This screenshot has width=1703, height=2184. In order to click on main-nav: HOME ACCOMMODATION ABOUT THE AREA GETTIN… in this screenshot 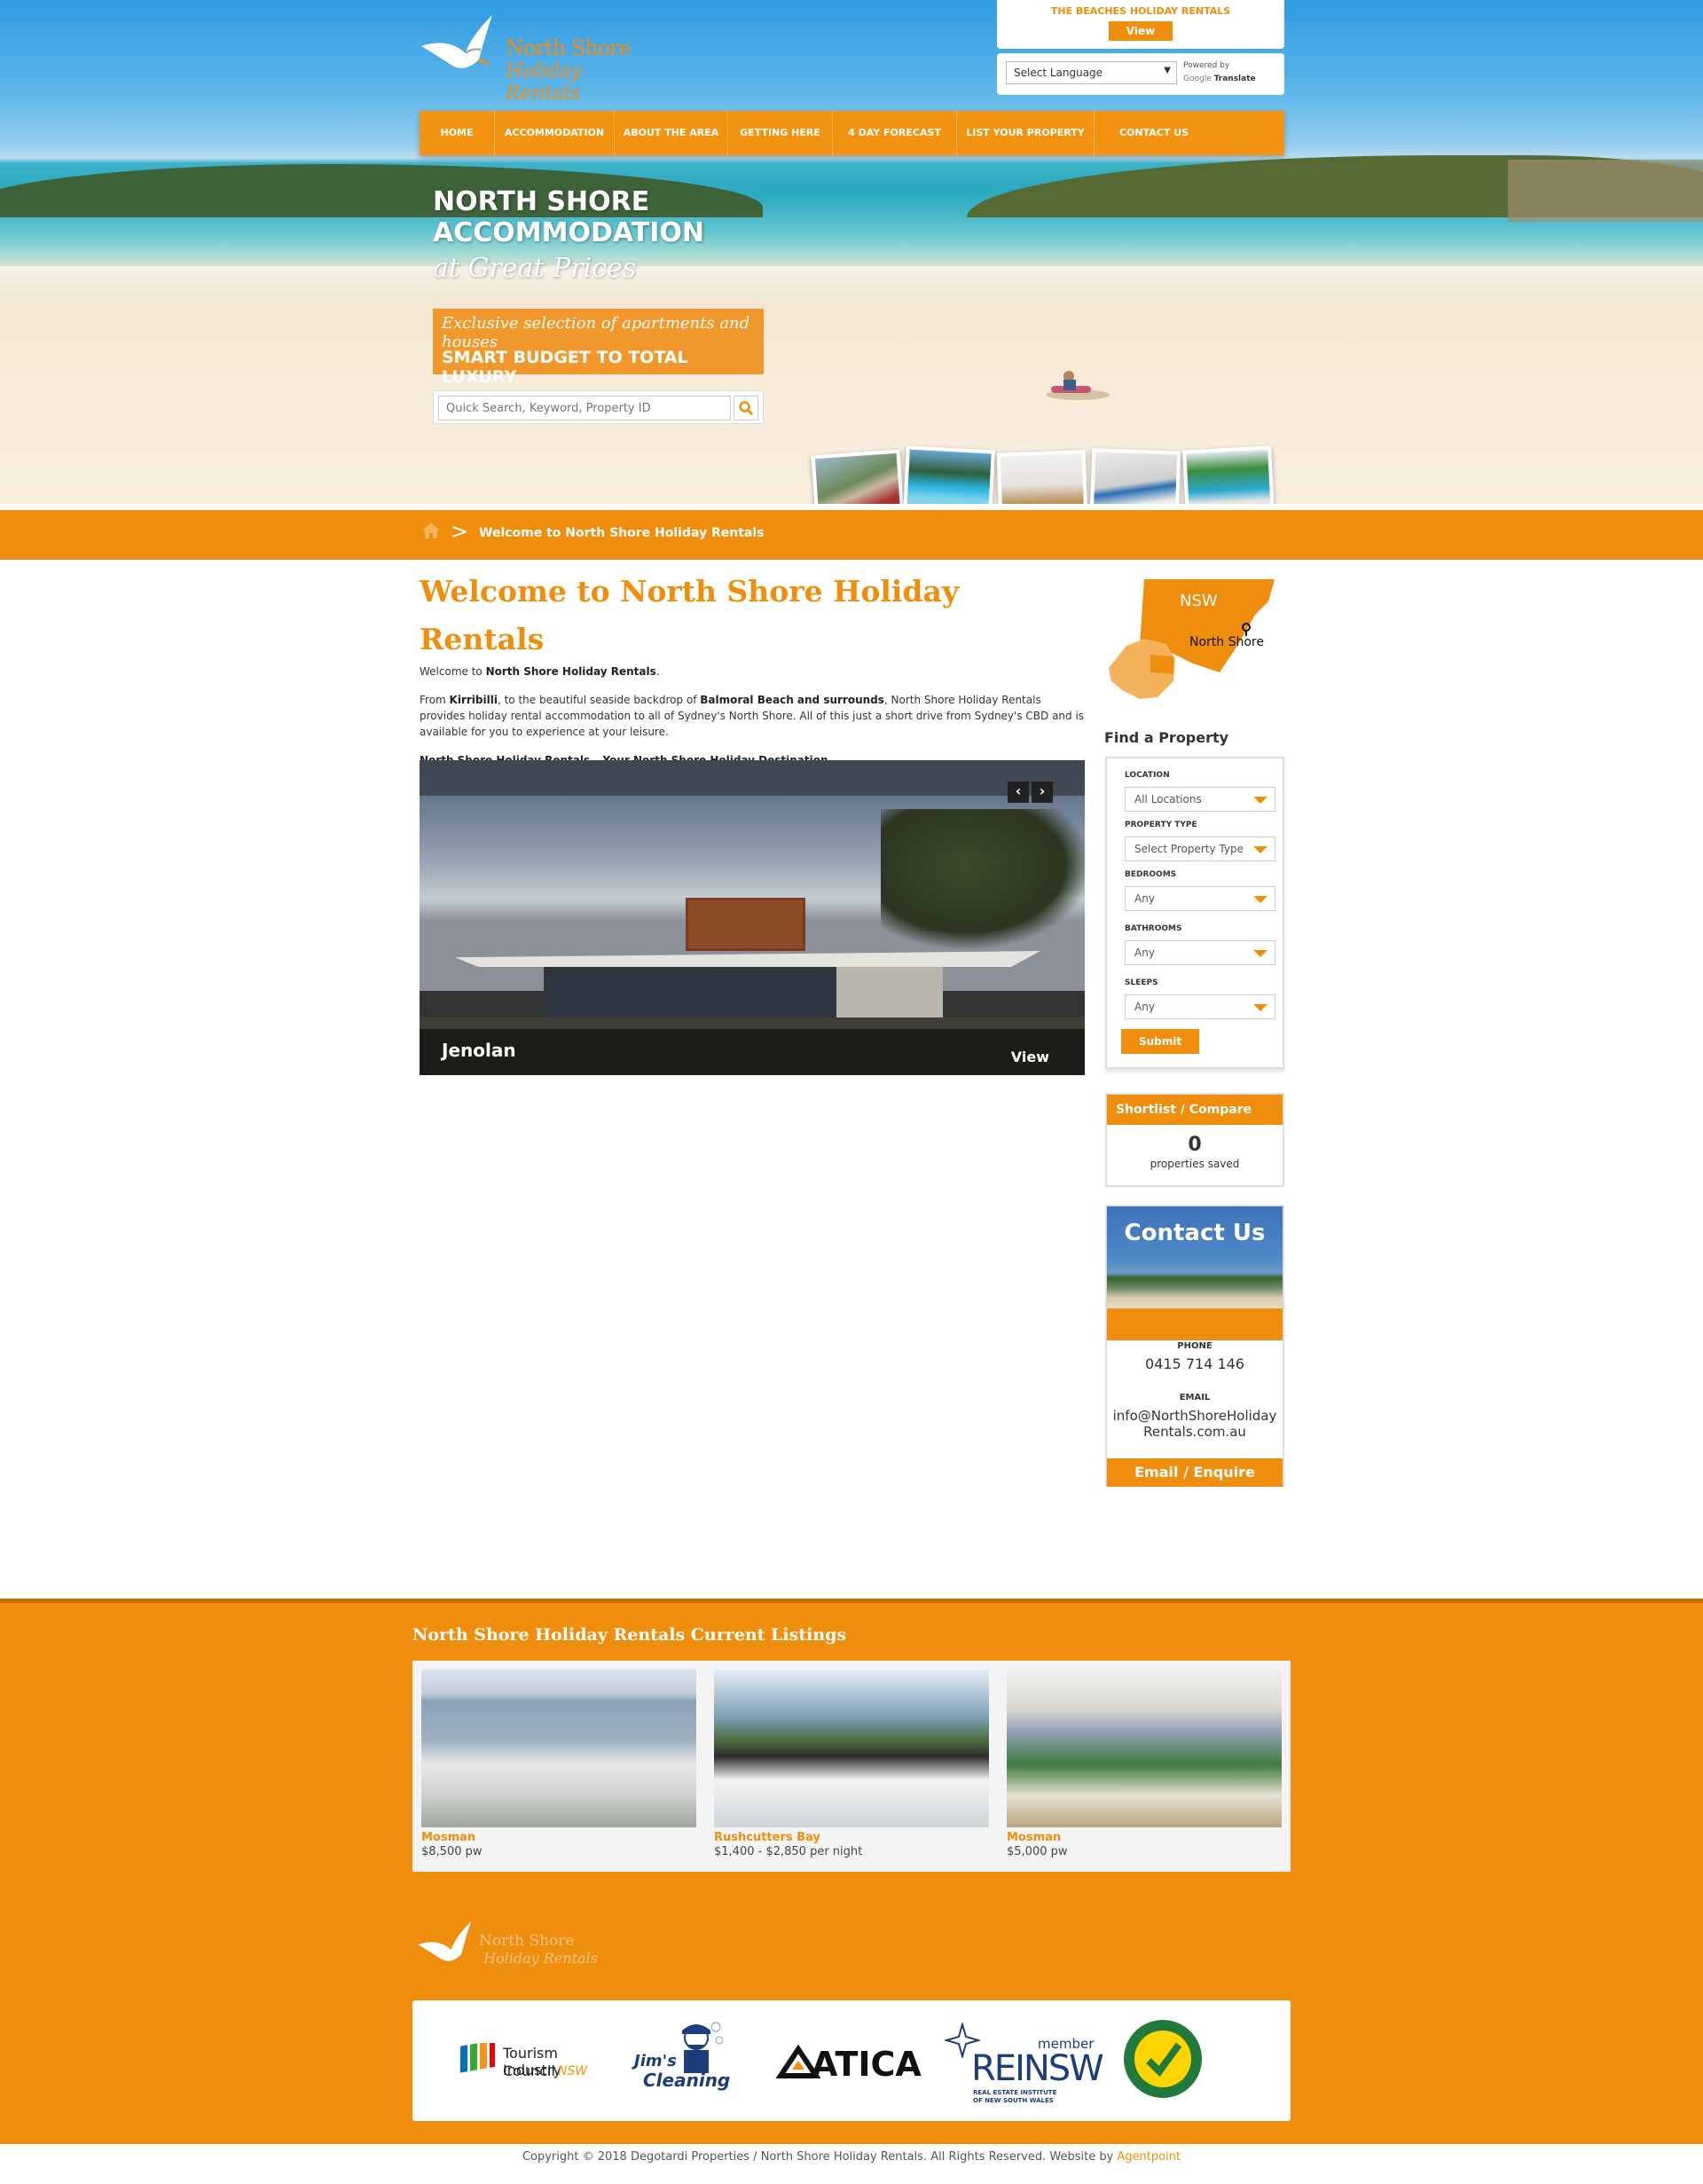, I will do `click(852, 133)`.